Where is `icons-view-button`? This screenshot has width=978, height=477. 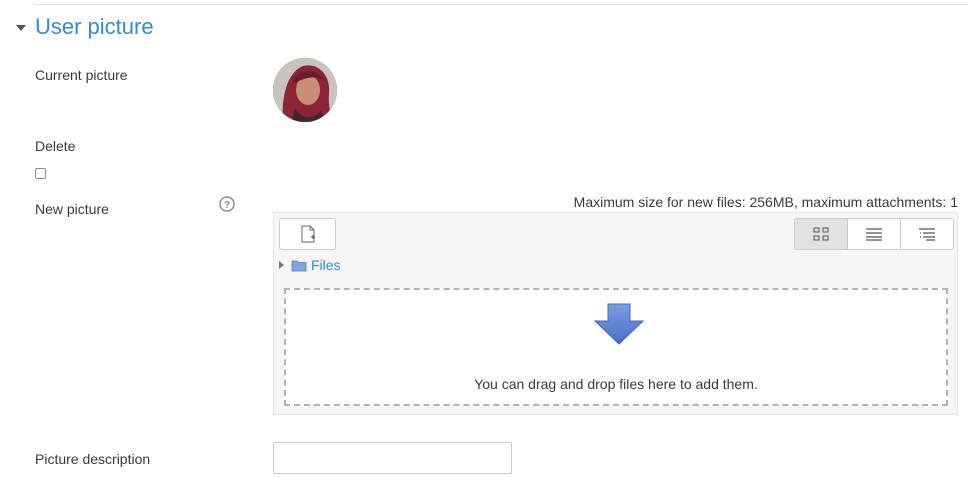 icons-view-button is located at coordinates (821, 234).